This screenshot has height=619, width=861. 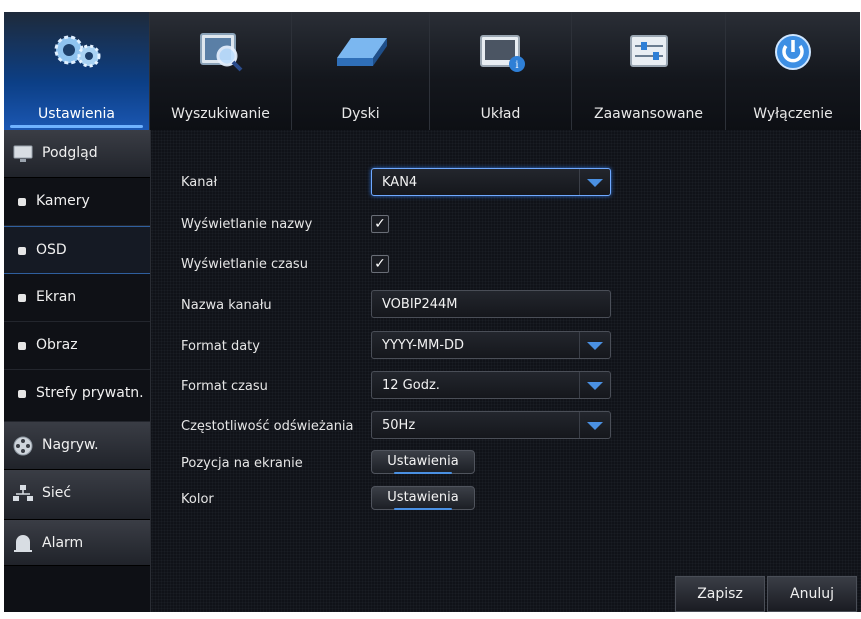 I want to click on sidebar-item-label: Podgląd, so click(x=70, y=153).